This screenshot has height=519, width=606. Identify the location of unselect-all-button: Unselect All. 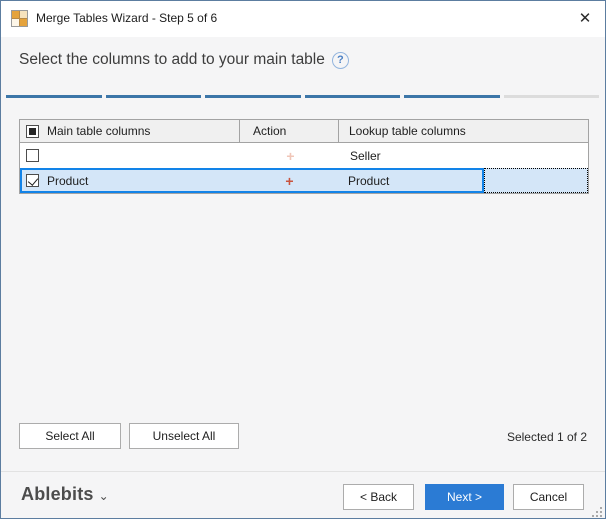
(184, 436).